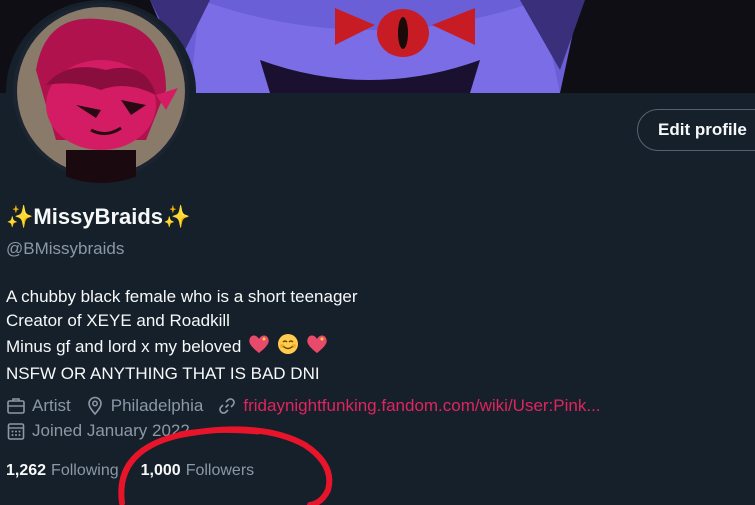 This screenshot has width=755, height=505. I want to click on location-text: Philadelphia, so click(157, 405).